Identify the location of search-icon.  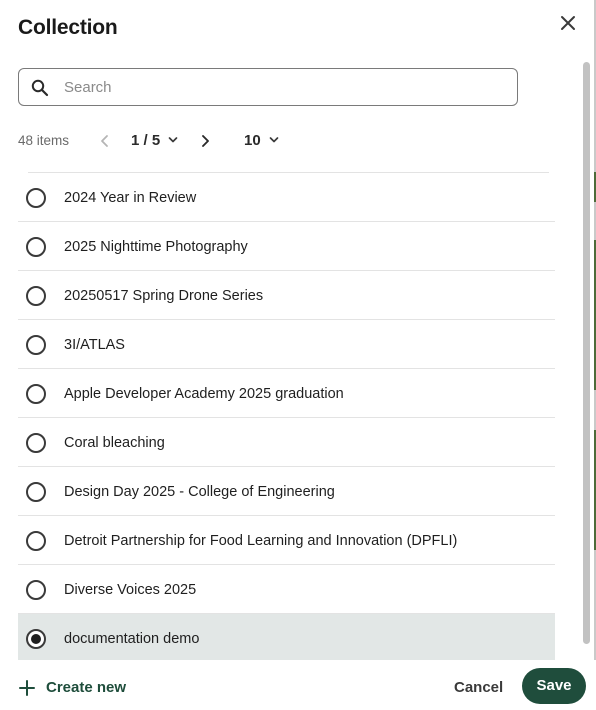
(40, 88).